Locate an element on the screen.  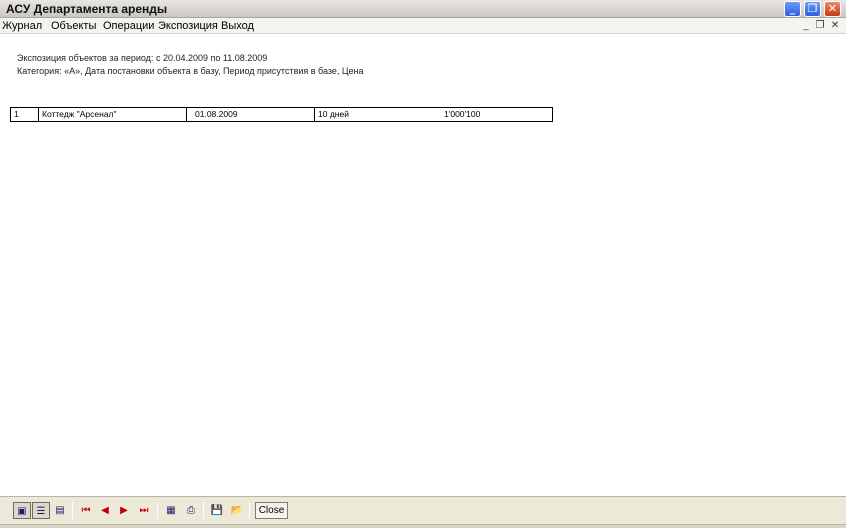
preview-toolbar: ▣ ☰ ▤ ⏮ ◀ ▶ ⏭ ▦ ⎙ 💾 📂 Close is located at coordinates (423, 510).